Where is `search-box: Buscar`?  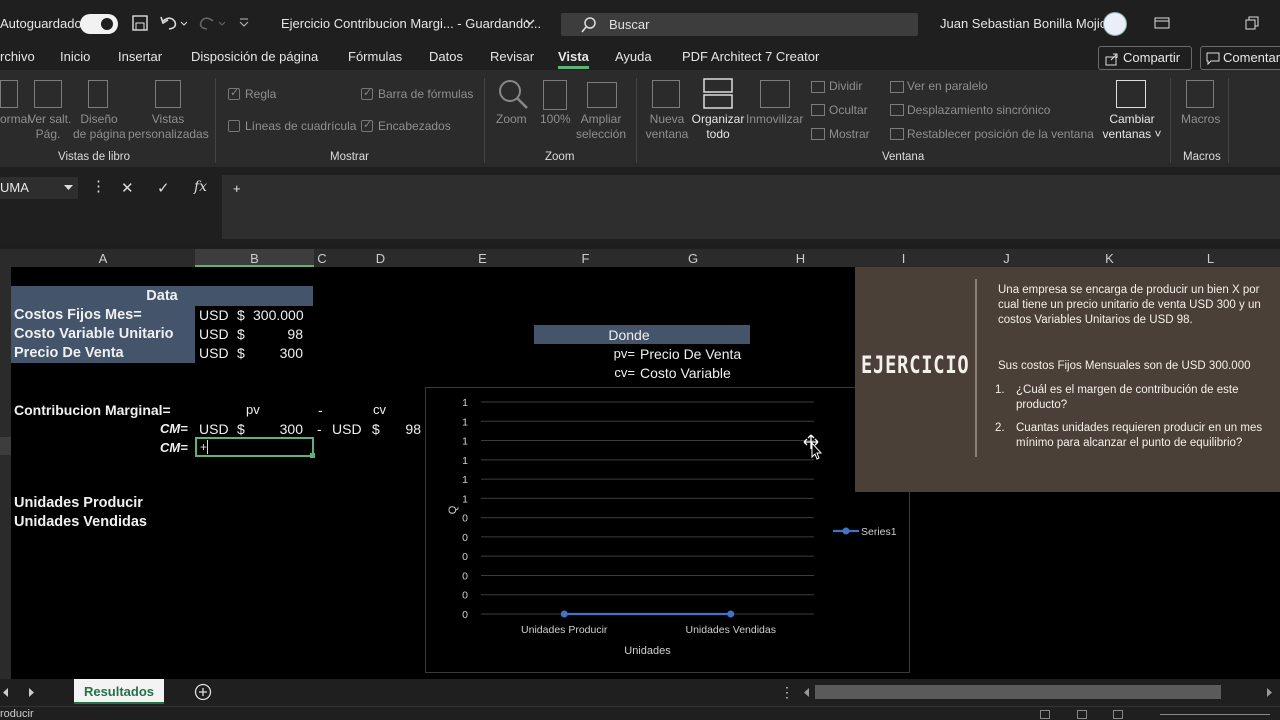
search-box: Buscar is located at coordinates (739, 24).